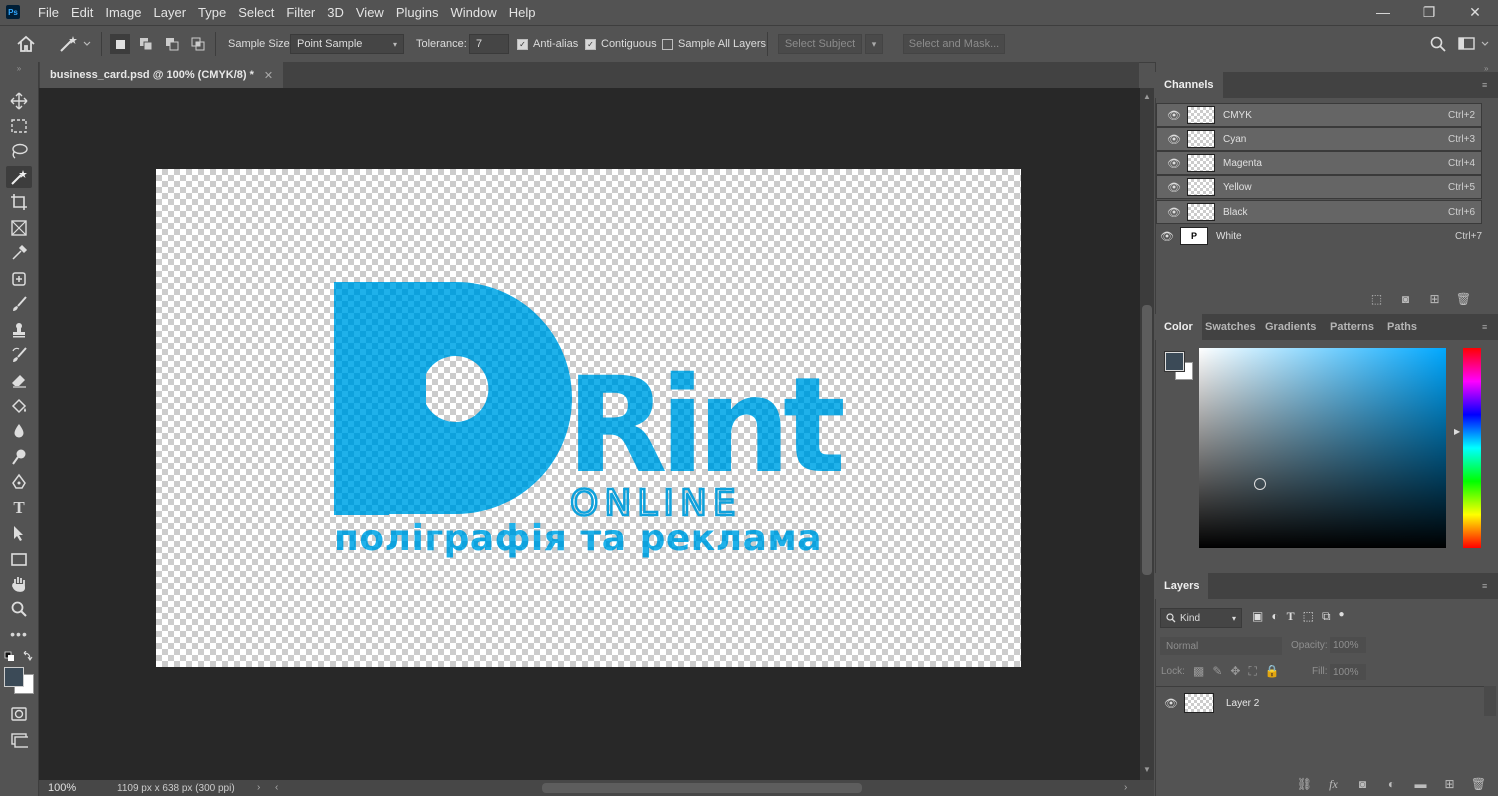 This screenshot has width=1498, height=796. I want to click on eraser-tool, so click(19, 380).